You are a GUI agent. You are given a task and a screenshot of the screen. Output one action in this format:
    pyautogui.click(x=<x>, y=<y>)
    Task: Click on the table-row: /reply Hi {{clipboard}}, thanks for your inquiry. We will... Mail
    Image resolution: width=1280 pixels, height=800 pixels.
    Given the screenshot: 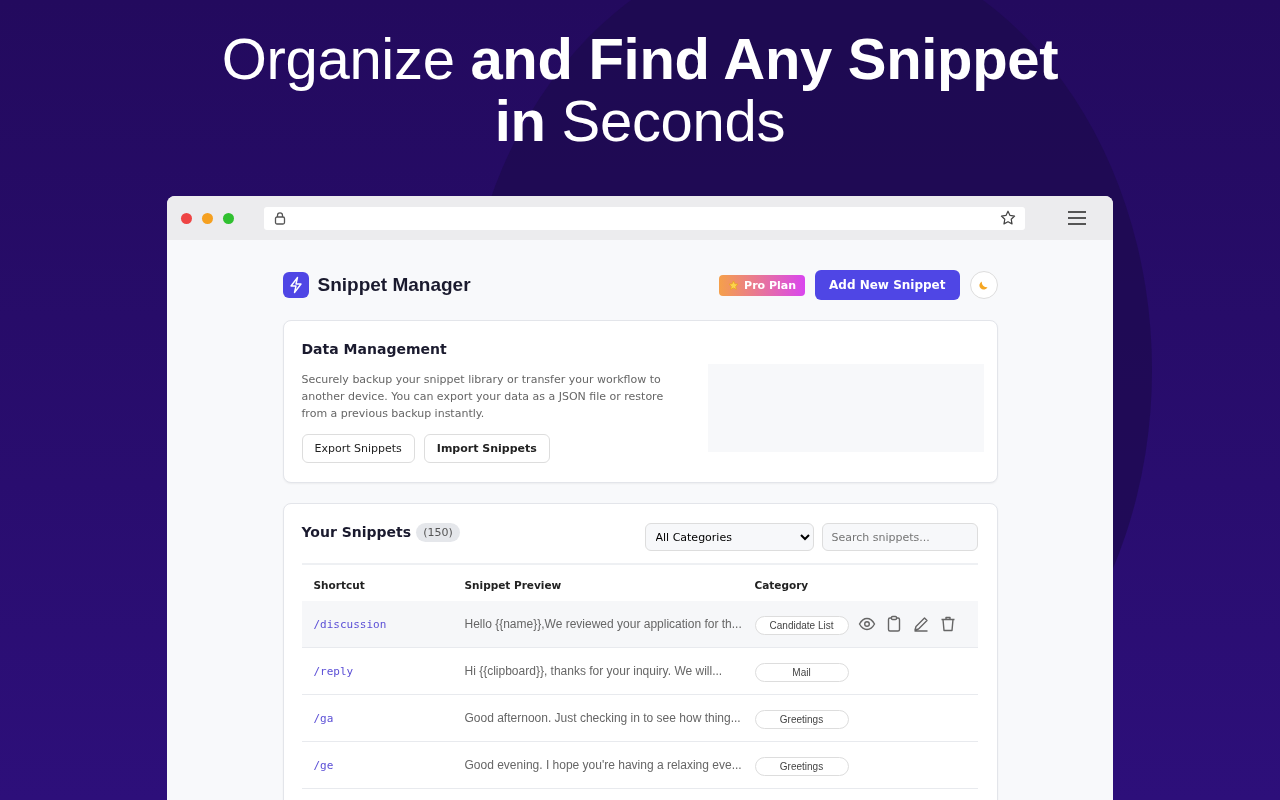 What is the action you would take?
    pyautogui.click(x=639, y=671)
    